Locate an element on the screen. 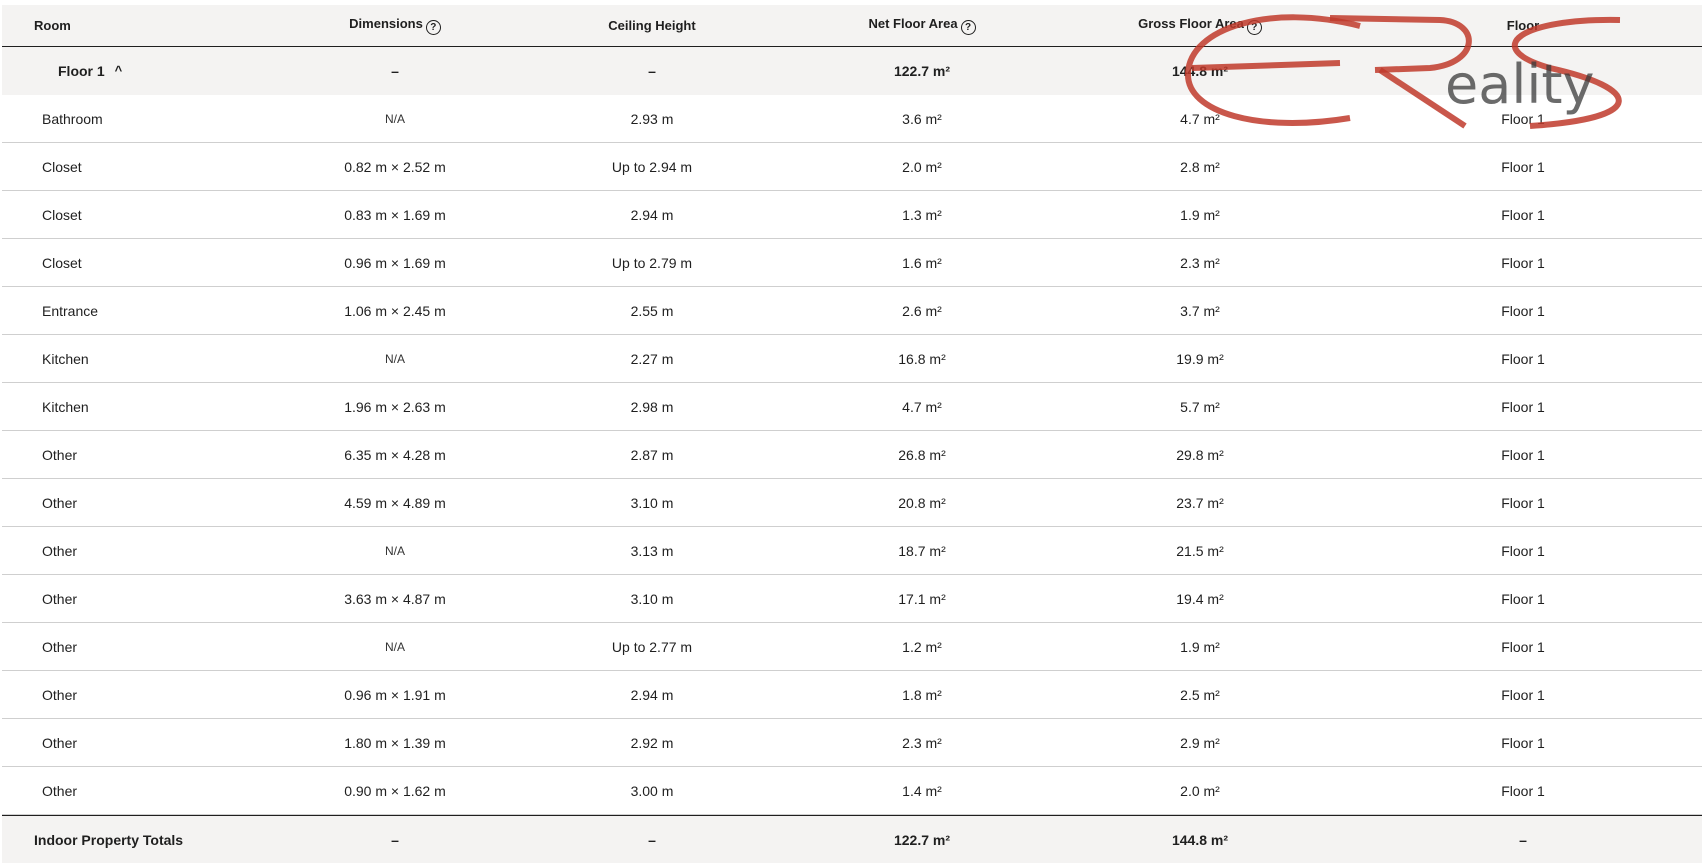 This screenshot has width=1703, height=867. totals-ceiling: – is located at coordinates (652, 839).